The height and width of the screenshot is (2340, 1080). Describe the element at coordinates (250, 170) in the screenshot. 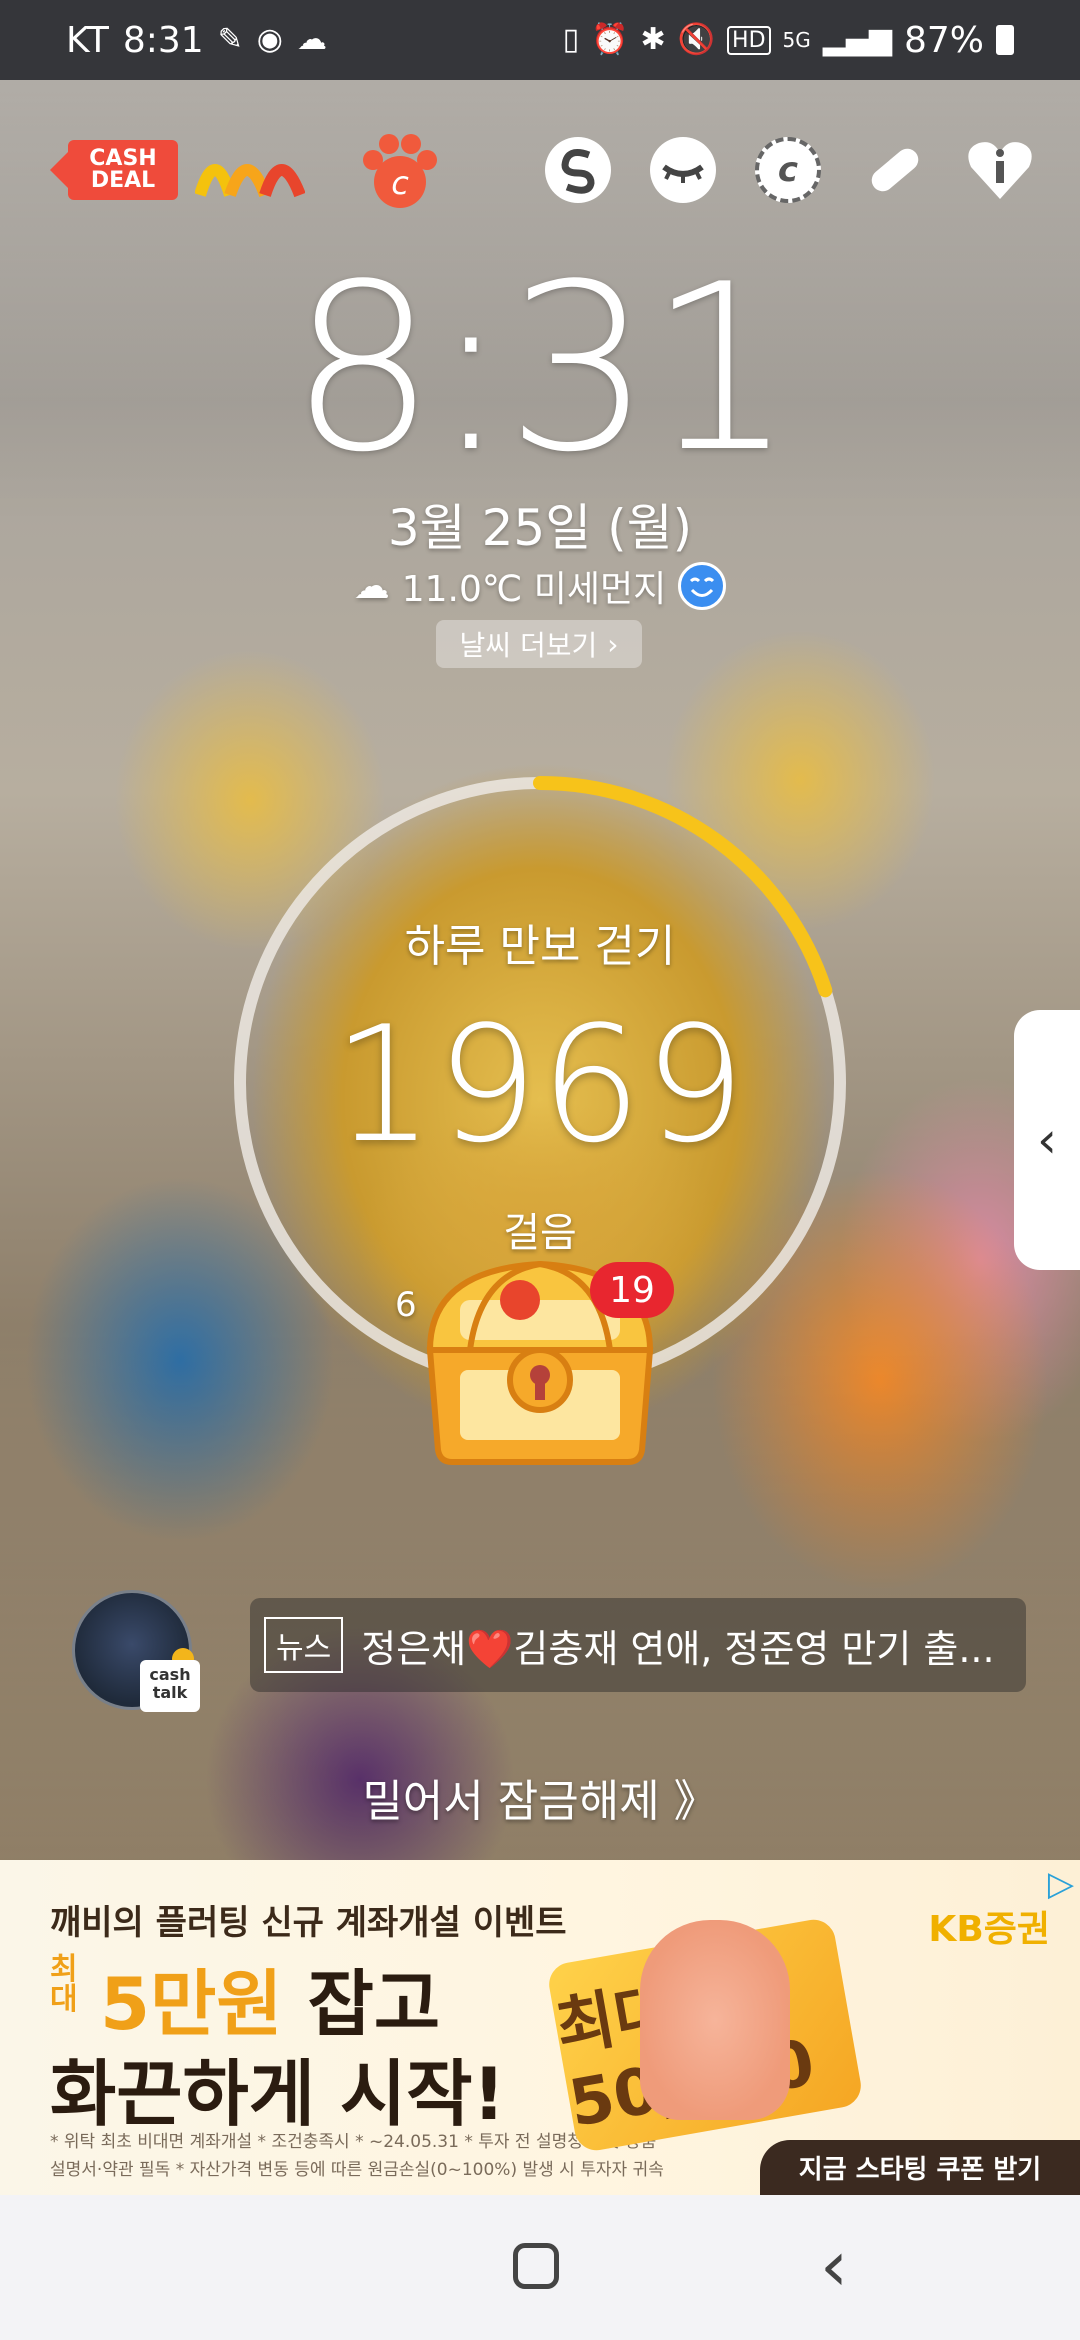

I see `rainbow-app-icon` at that location.